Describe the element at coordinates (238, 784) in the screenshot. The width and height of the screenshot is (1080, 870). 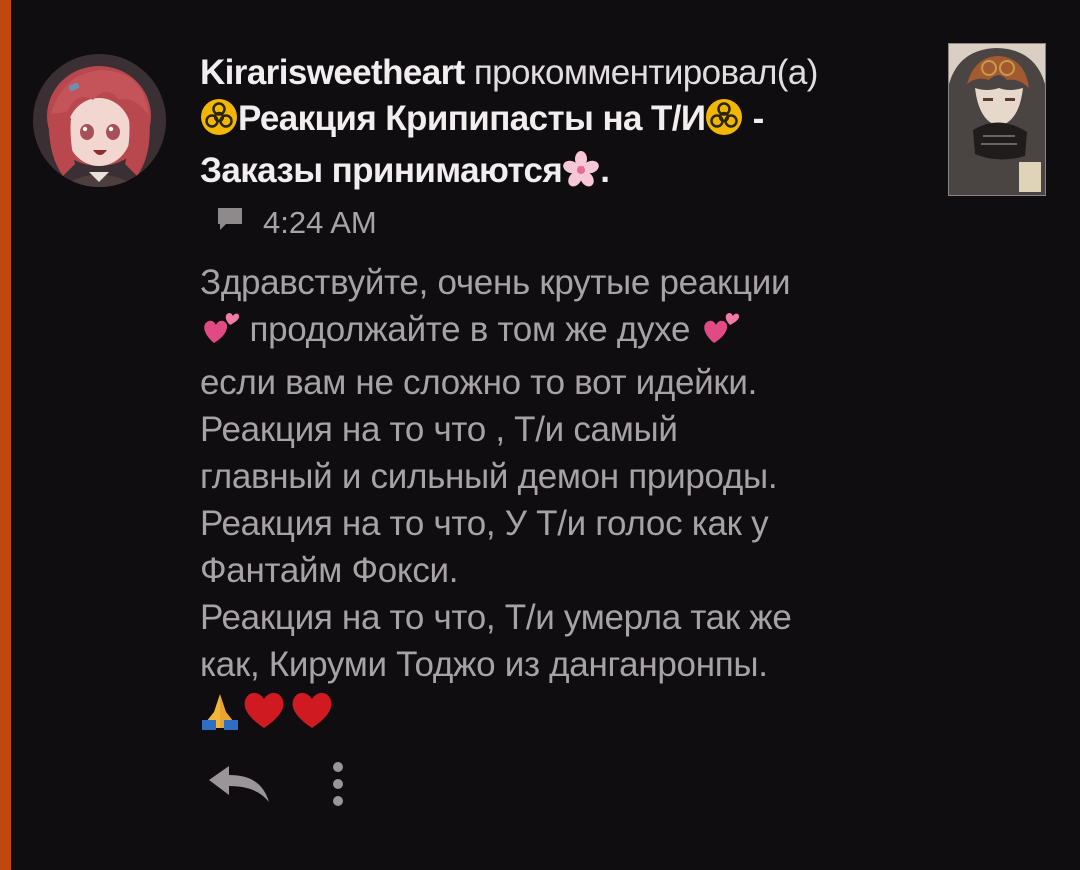
I see `reply-arrow-icon` at that location.